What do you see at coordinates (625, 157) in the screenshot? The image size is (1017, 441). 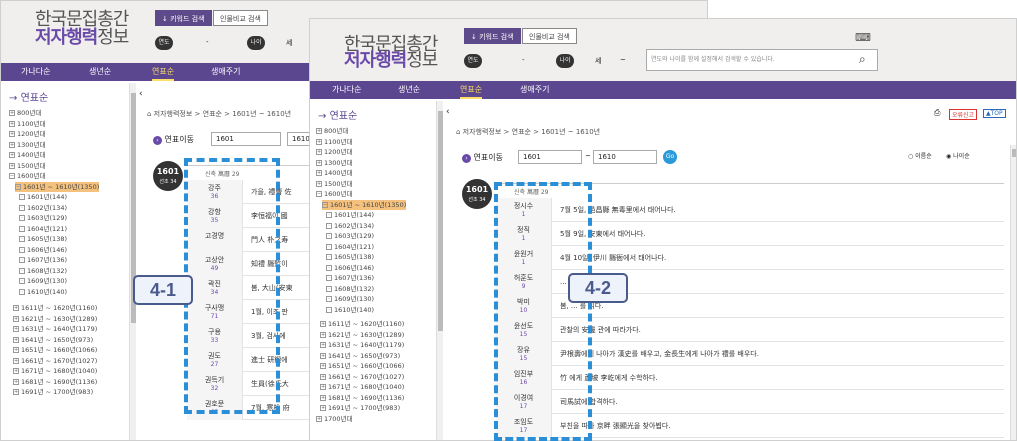 I see `to-year-input: 1610` at bounding box center [625, 157].